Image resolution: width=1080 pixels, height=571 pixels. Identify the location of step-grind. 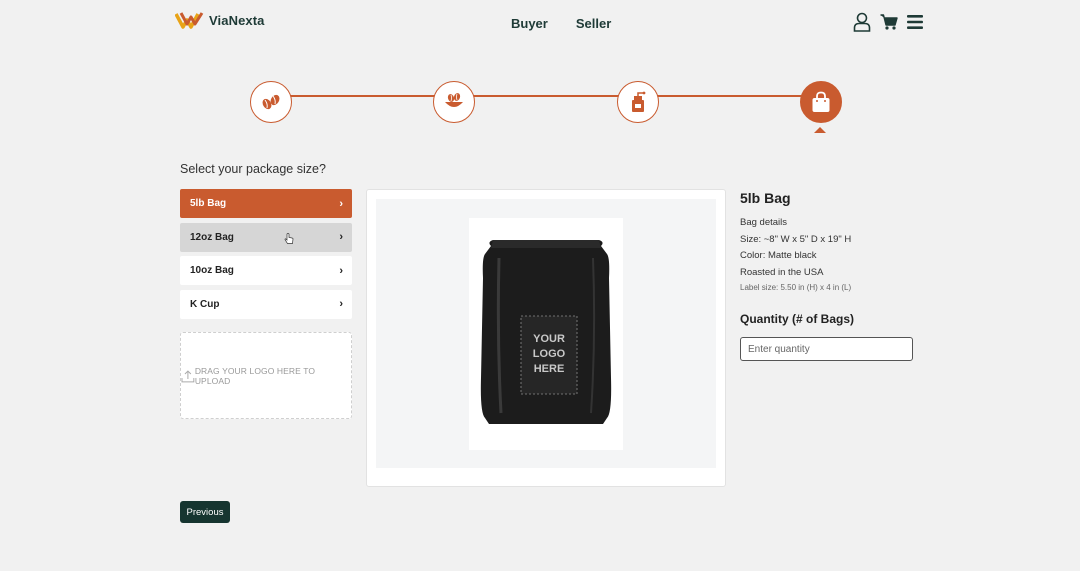
(638, 102).